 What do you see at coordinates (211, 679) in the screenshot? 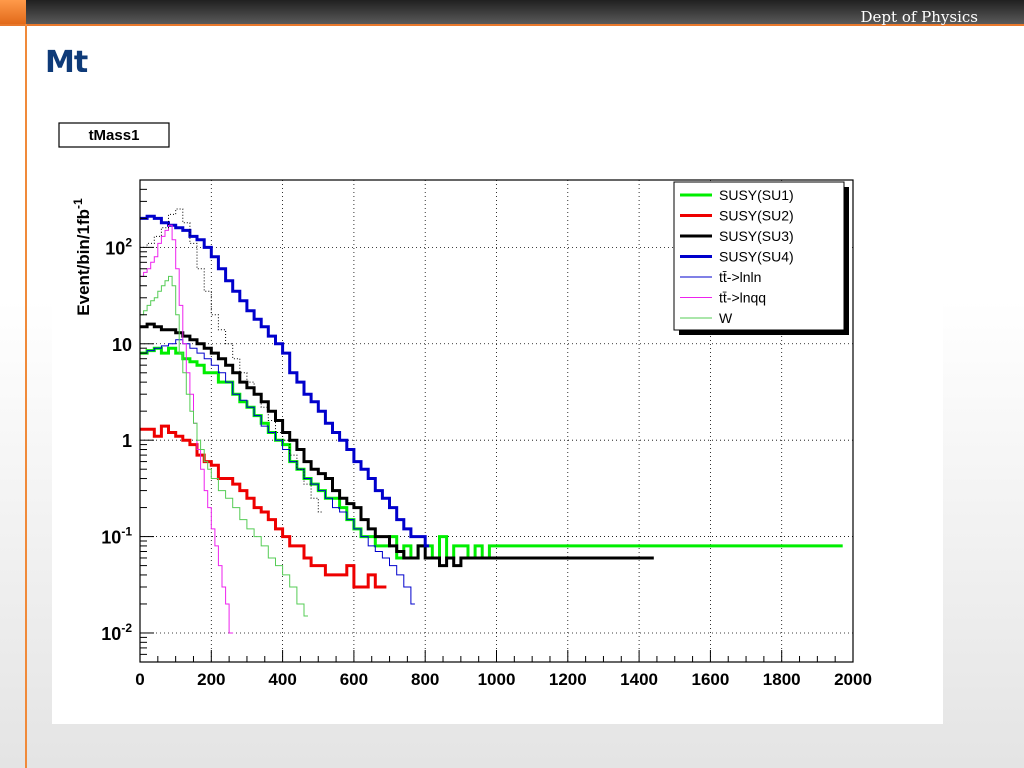
I see `x-tick-label: 200` at bounding box center [211, 679].